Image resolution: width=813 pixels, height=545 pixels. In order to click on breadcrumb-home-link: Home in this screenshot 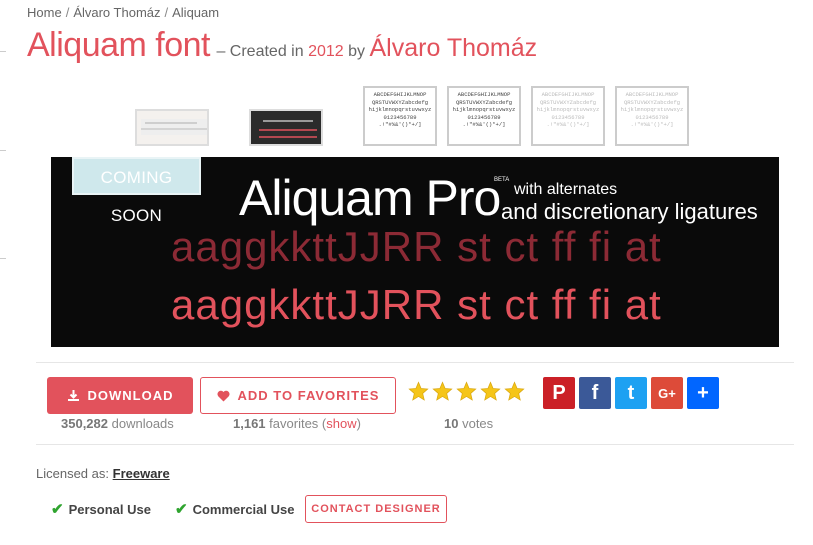, I will do `click(44, 12)`.